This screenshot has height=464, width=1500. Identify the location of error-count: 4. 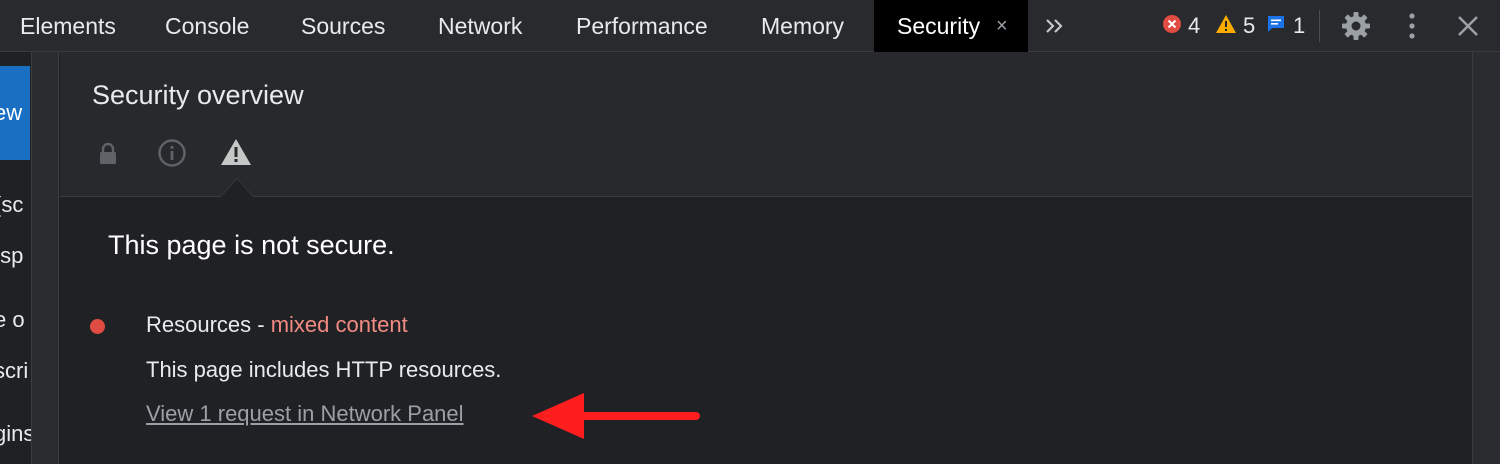
(1194, 25).